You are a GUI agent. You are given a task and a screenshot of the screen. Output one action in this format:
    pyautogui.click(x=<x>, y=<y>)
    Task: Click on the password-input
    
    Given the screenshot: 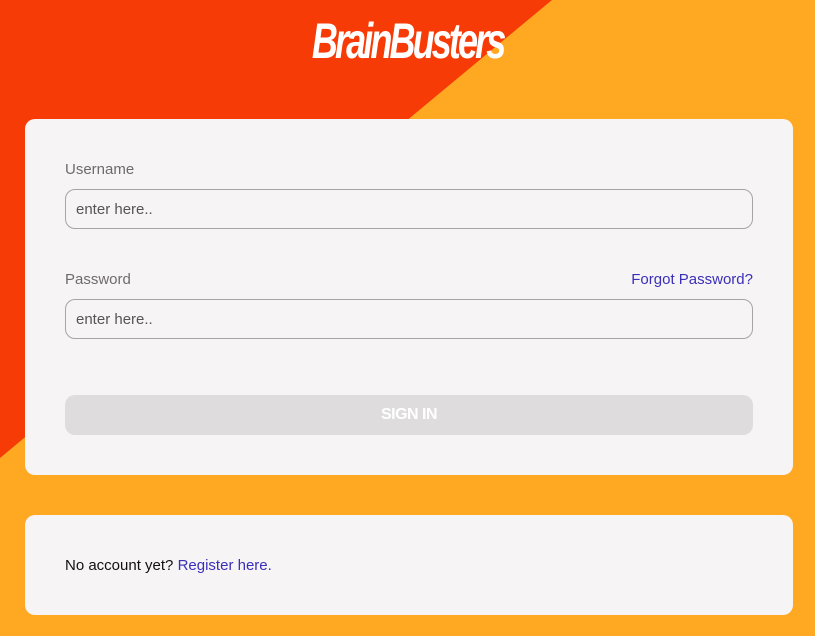 What is the action you would take?
    pyautogui.click(x=409, y=319)
    